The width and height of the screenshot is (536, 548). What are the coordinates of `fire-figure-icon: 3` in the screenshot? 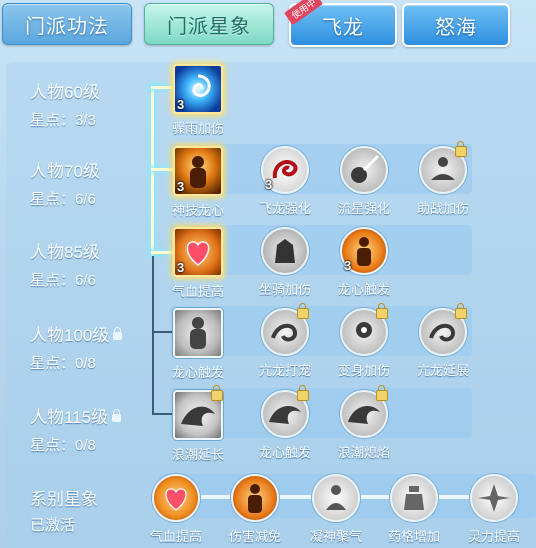 It's located at (364, 251).